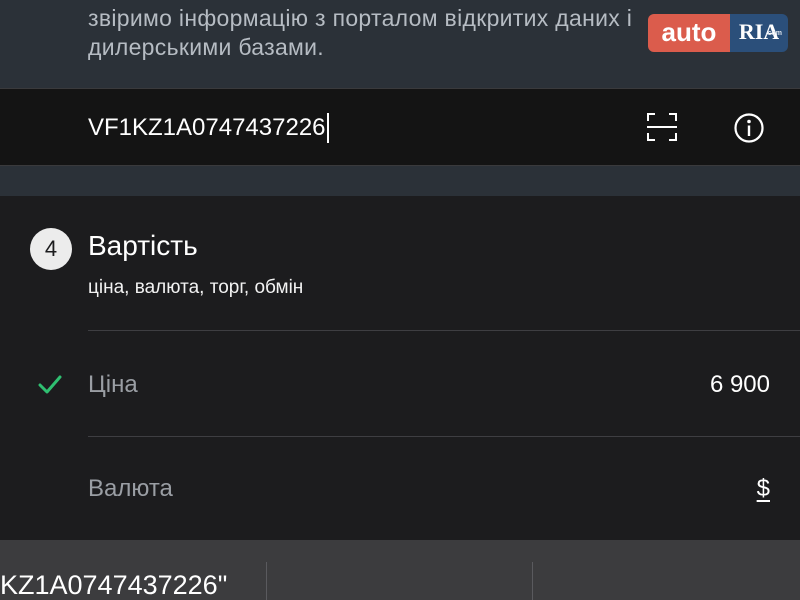 Image resolution: width=800 pixels, height=600 pixels. I want to click on section-spacer, so click(400, 181).